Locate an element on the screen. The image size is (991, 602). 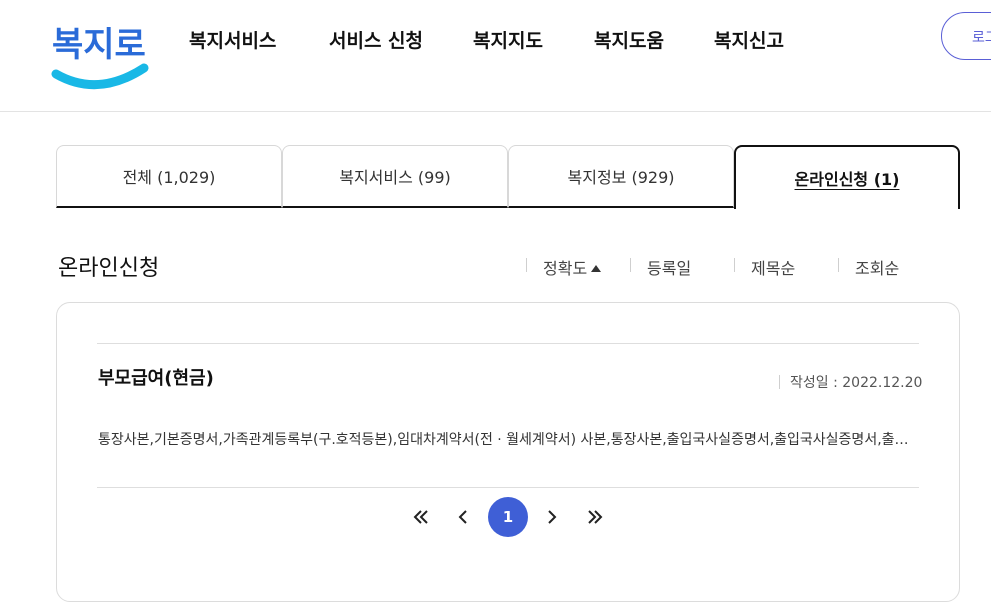
tab-welfare-services-label: 복지서비스 (99) is located at coordinates (395, 177).